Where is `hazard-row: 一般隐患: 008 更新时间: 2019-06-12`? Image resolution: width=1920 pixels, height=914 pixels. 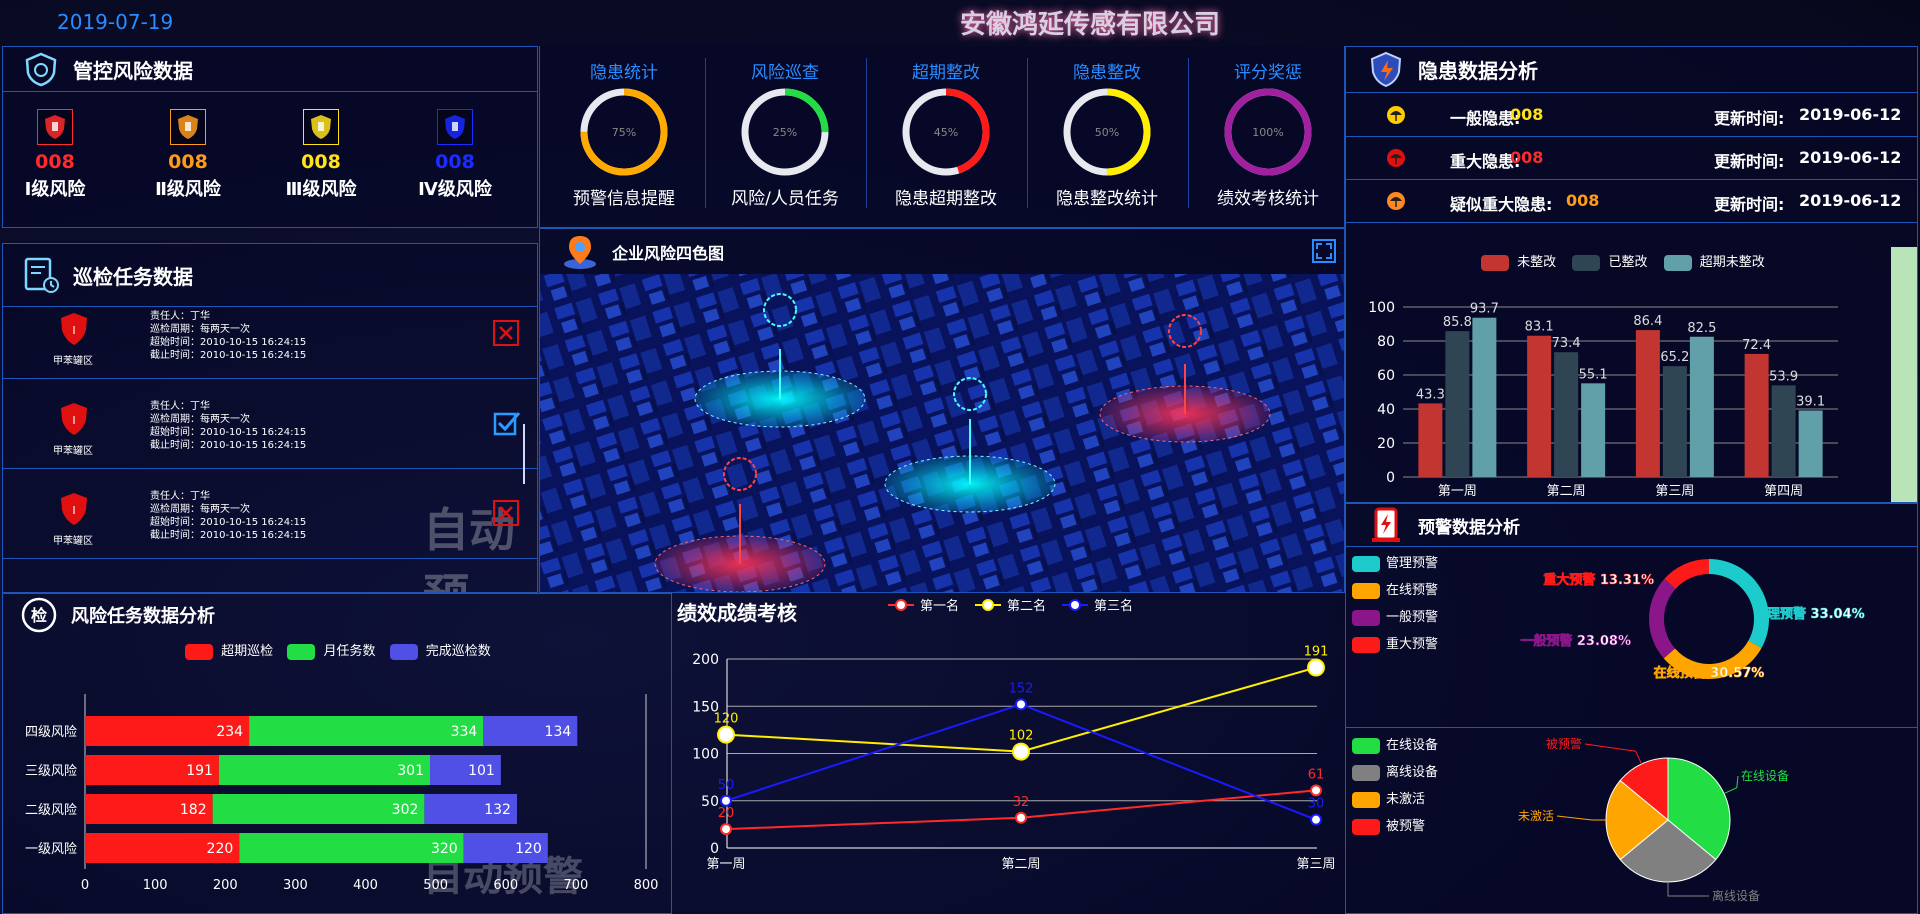
hazard-row: 一般隐患: 008 更新时间: 2019-06-12 is located at coordinates (1631, 115).